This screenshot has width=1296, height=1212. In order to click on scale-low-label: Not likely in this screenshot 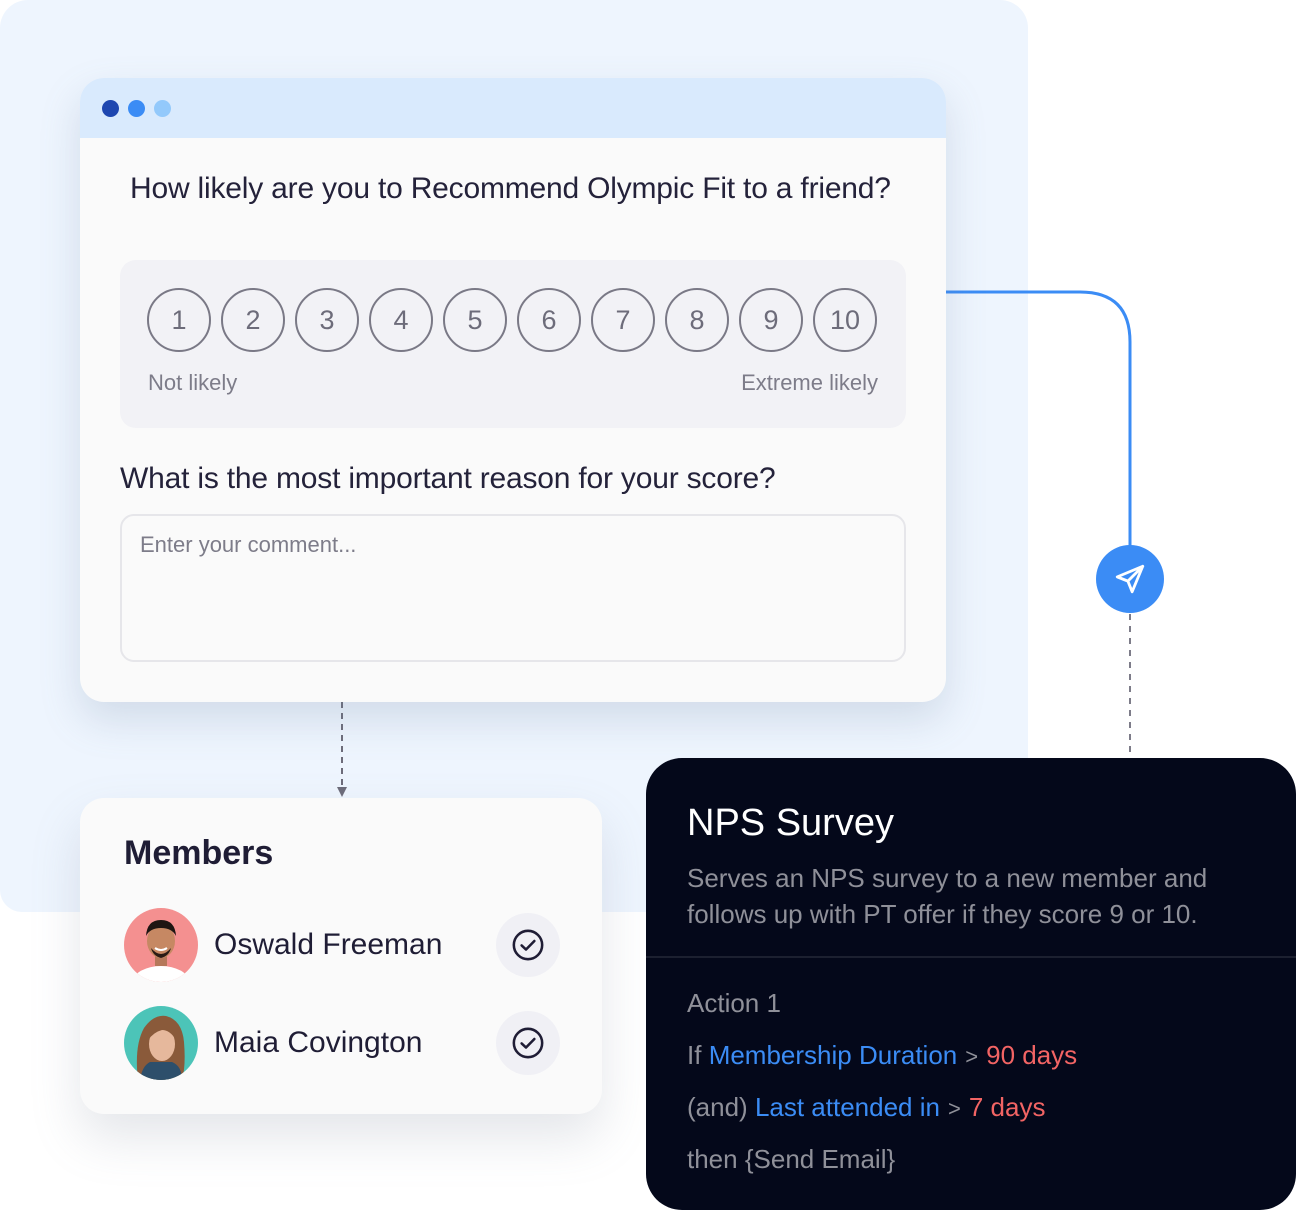, I will do `click(193, 382)`.